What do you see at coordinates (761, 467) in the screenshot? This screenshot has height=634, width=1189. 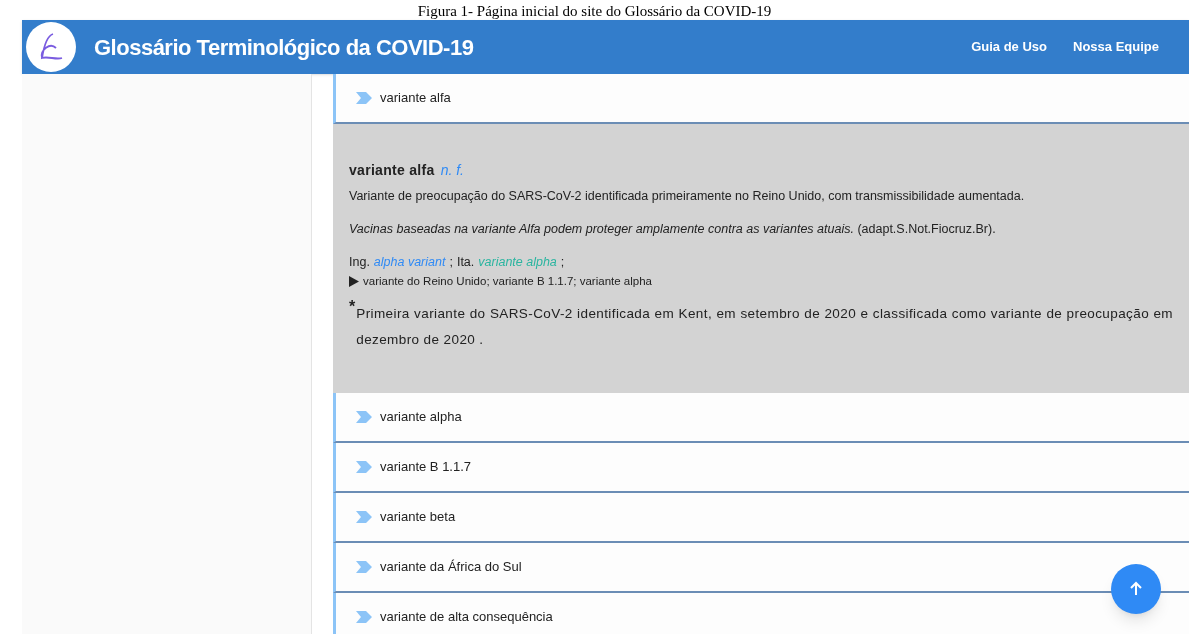 I see `entry-item: variante B 1.1.7` at bounding box center [761, 467].